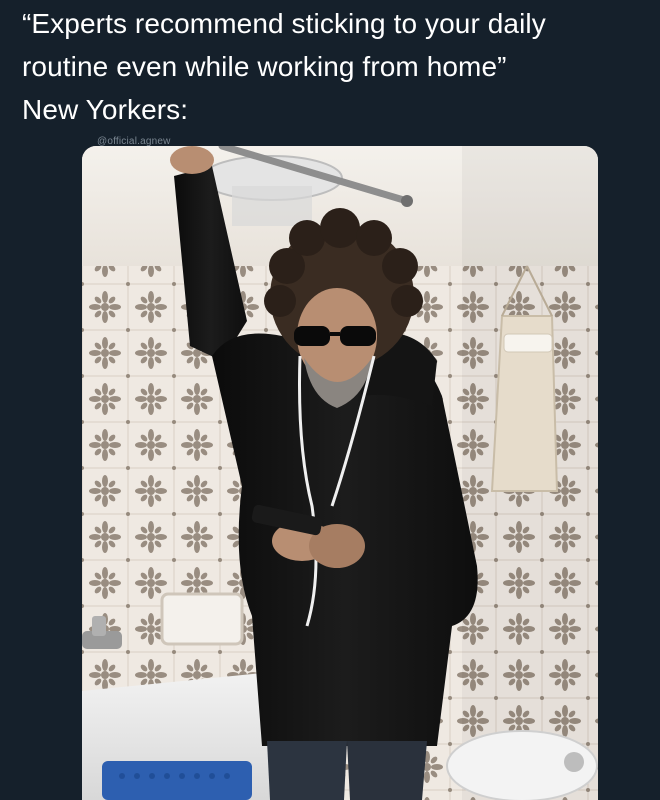 The height and width of the screenshot is (800, 660). Describe the element at coordinates (177, 780) in the screenshot. I see `bath-mat` at that location.